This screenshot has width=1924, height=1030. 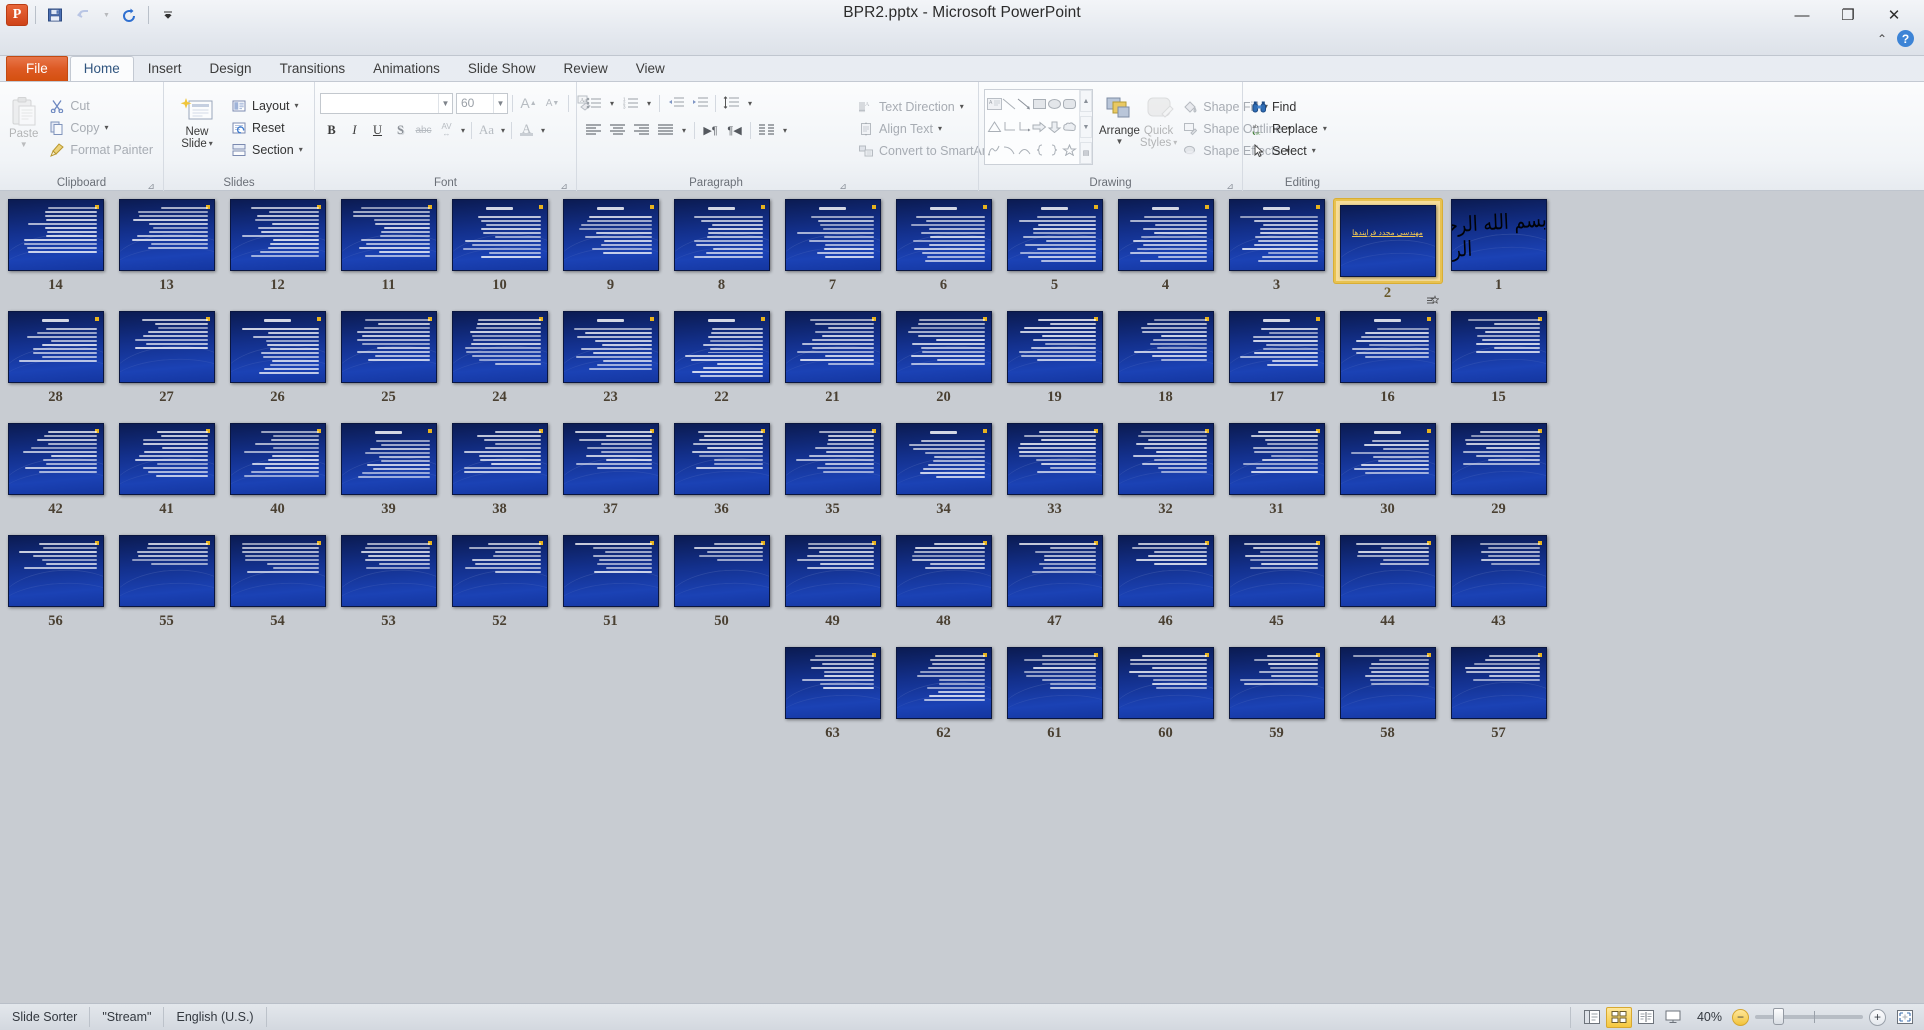 I want to click on zoom-out-button: −, so click(x=1740, y=1017).